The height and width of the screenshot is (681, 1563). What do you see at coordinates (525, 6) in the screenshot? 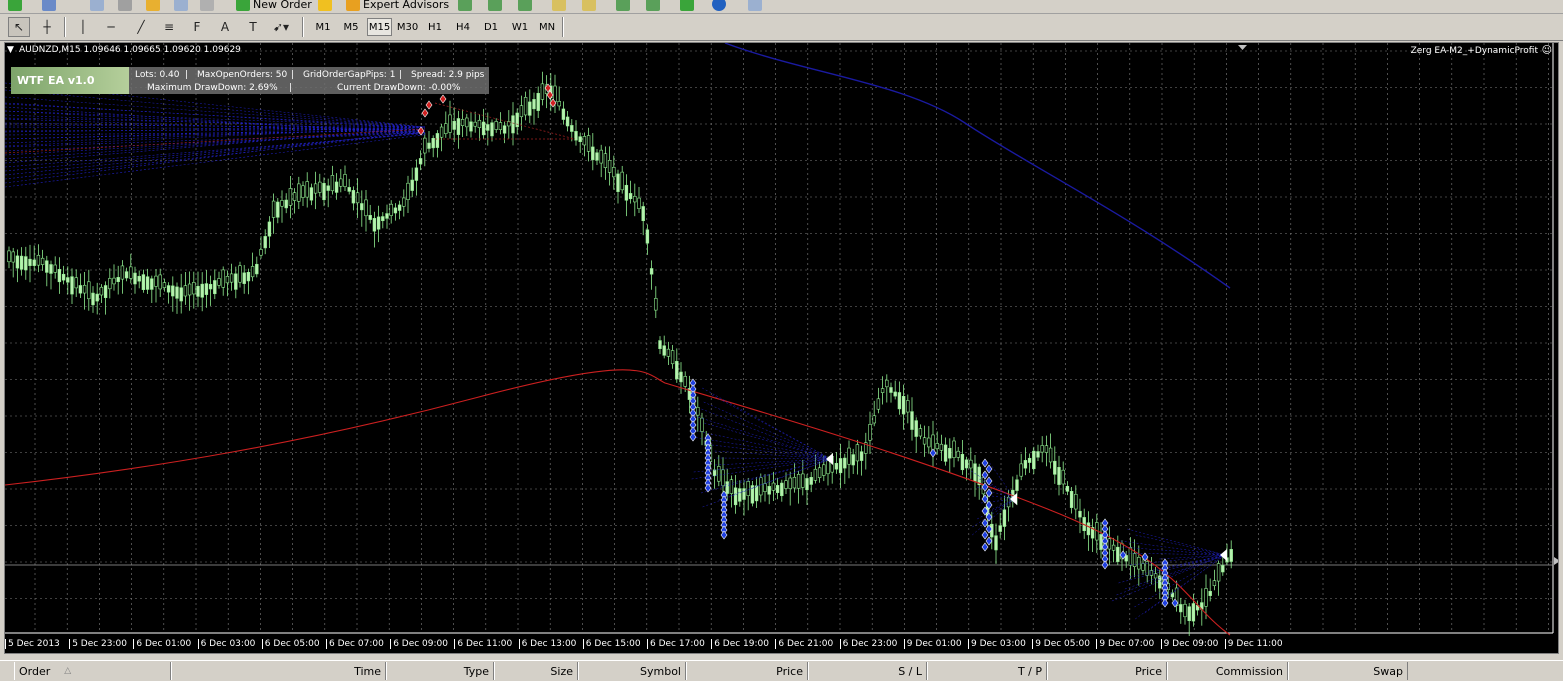
I see `line-chart-button` at bounding box center [525, 6].